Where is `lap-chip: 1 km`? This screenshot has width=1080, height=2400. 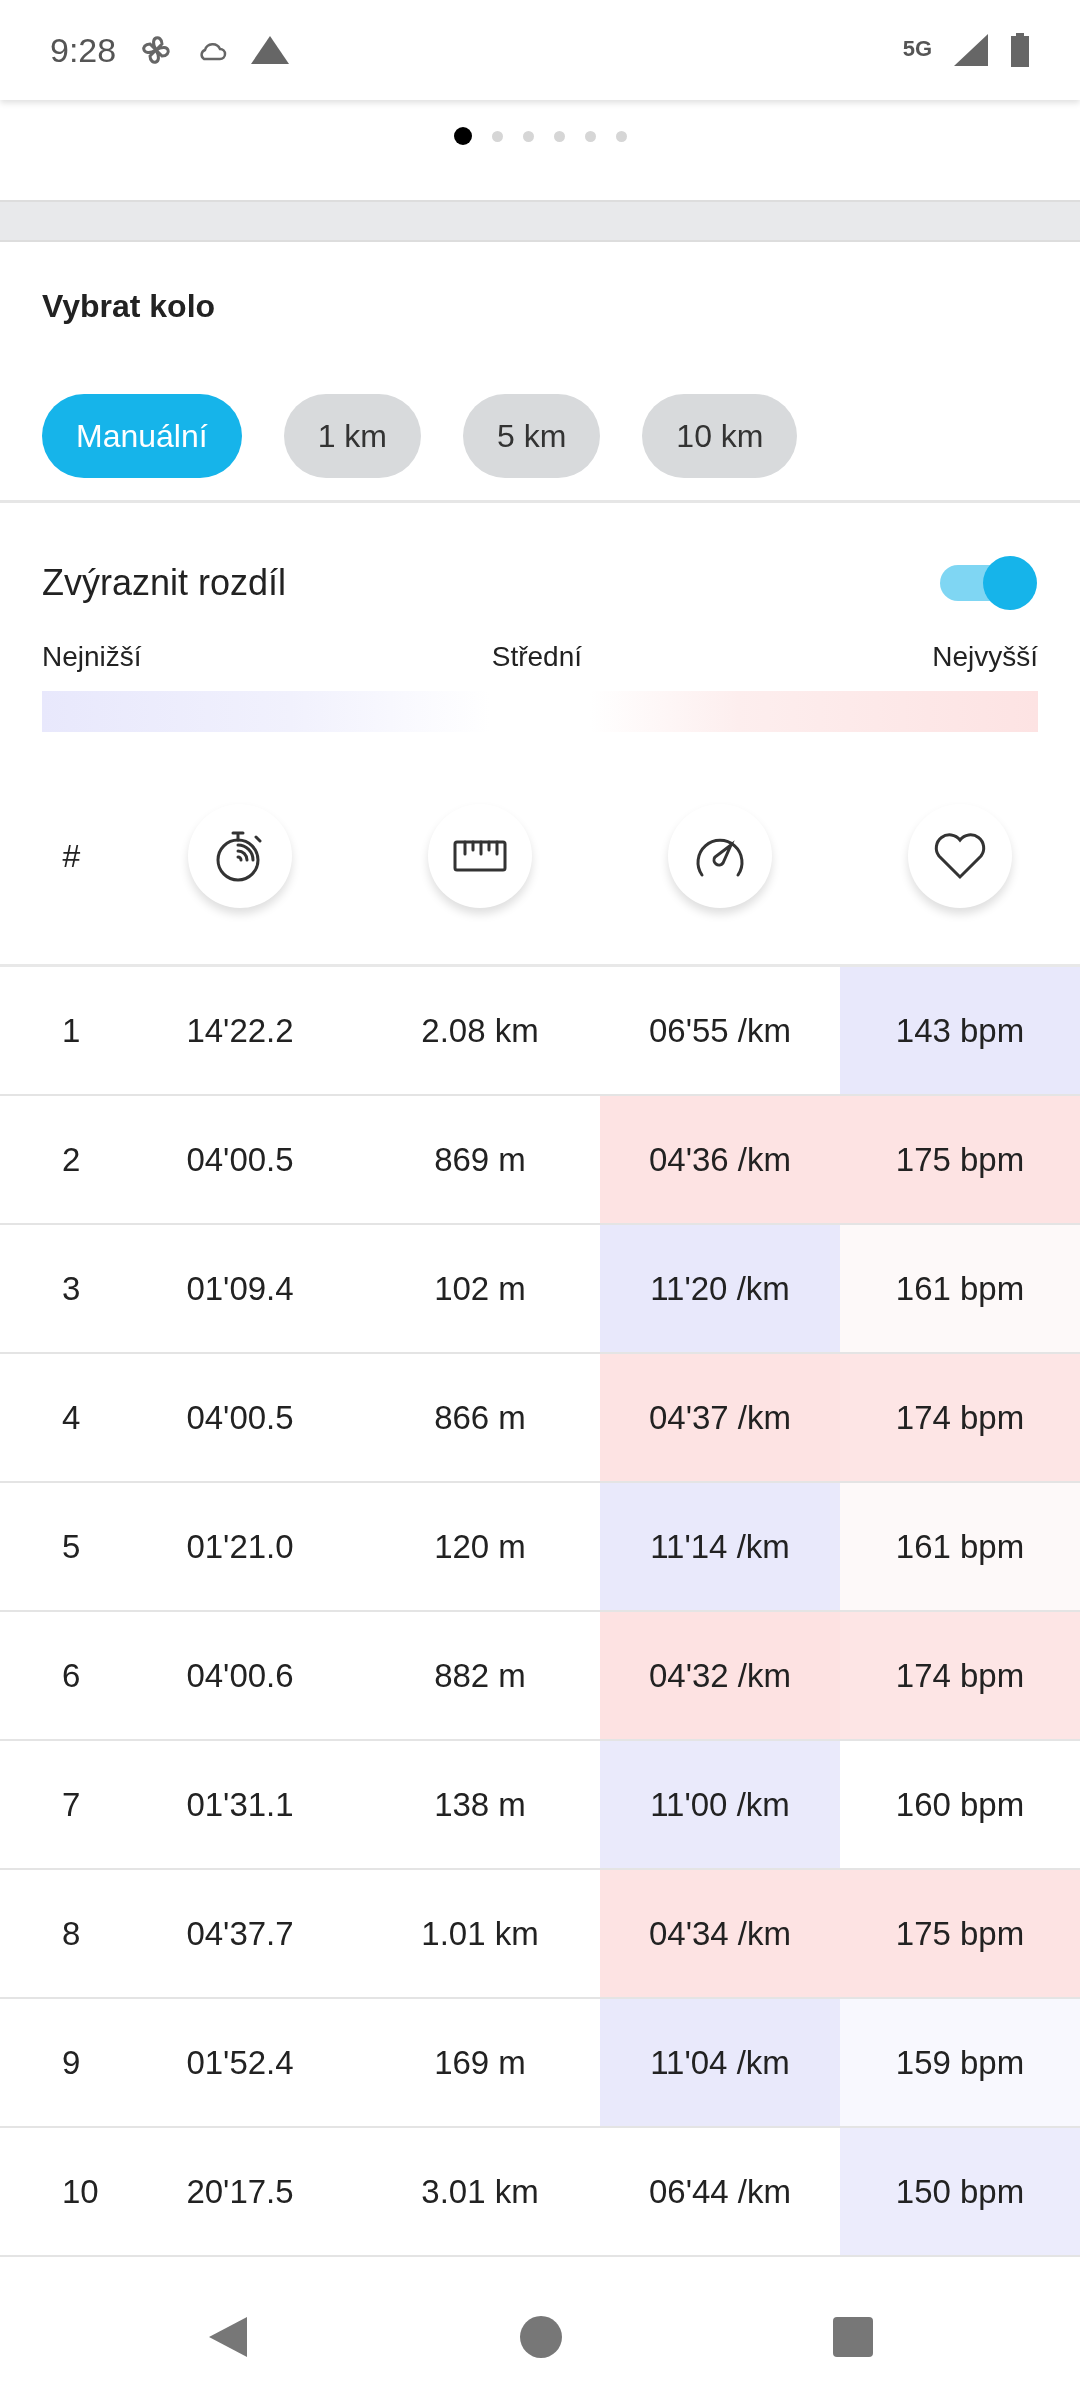
lap-chip: 1 km is located at coordinates (352, 436).